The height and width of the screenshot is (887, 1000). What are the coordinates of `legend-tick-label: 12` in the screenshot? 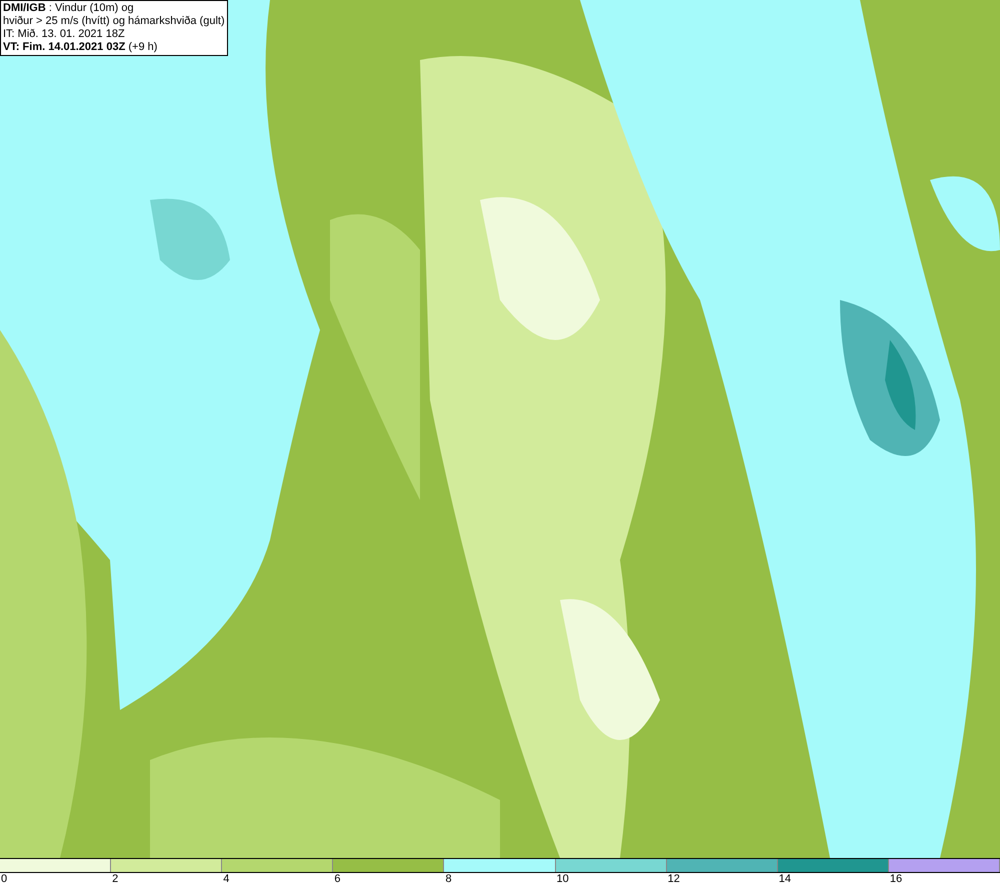 It's located at (674, 879).